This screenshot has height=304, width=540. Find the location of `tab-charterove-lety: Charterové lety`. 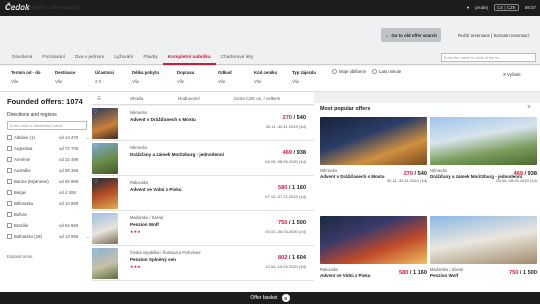

tab-charterove-lety: Charterové lety is located at coordinates (237, 58).